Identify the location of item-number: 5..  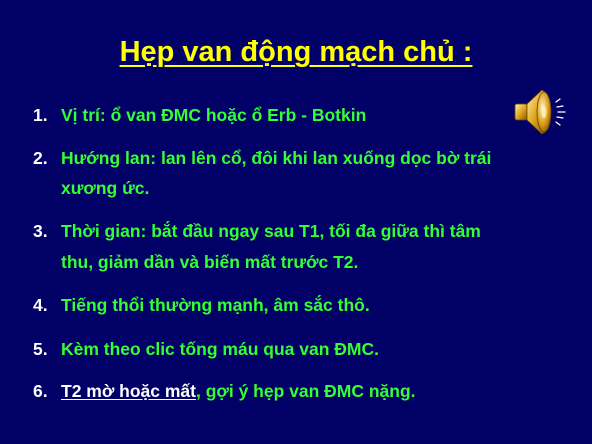
(40, 349).